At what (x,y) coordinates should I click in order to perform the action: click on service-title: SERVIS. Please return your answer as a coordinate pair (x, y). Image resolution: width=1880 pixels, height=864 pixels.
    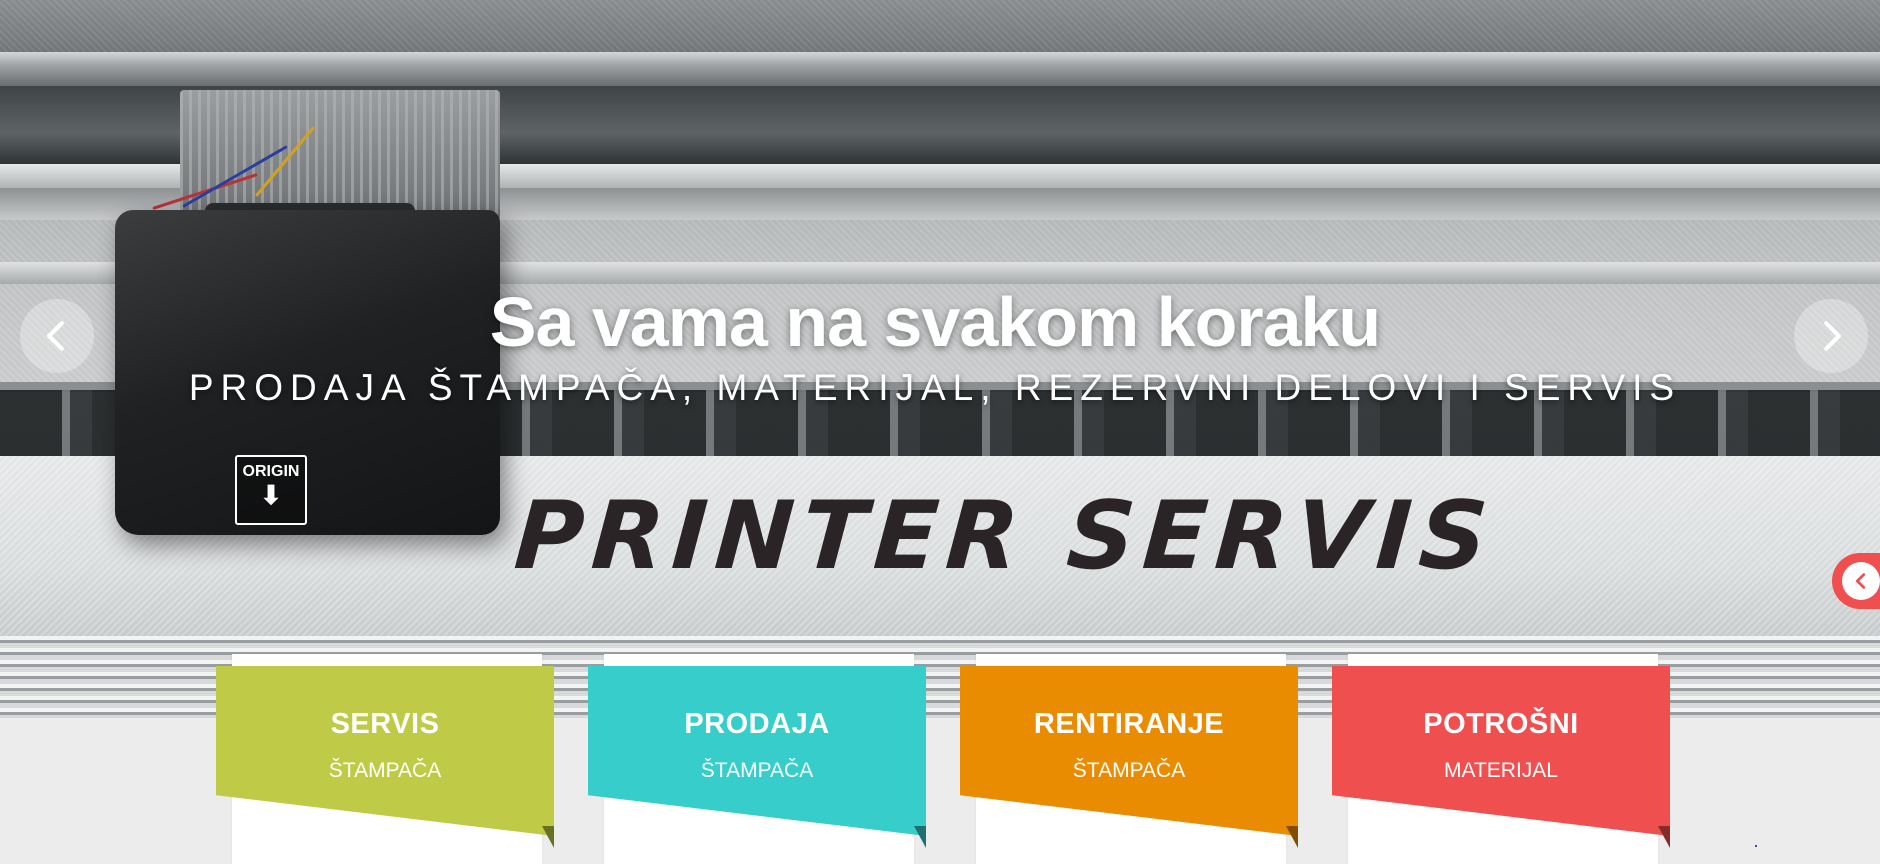
    Looking at the image, I should click on (385, 724).